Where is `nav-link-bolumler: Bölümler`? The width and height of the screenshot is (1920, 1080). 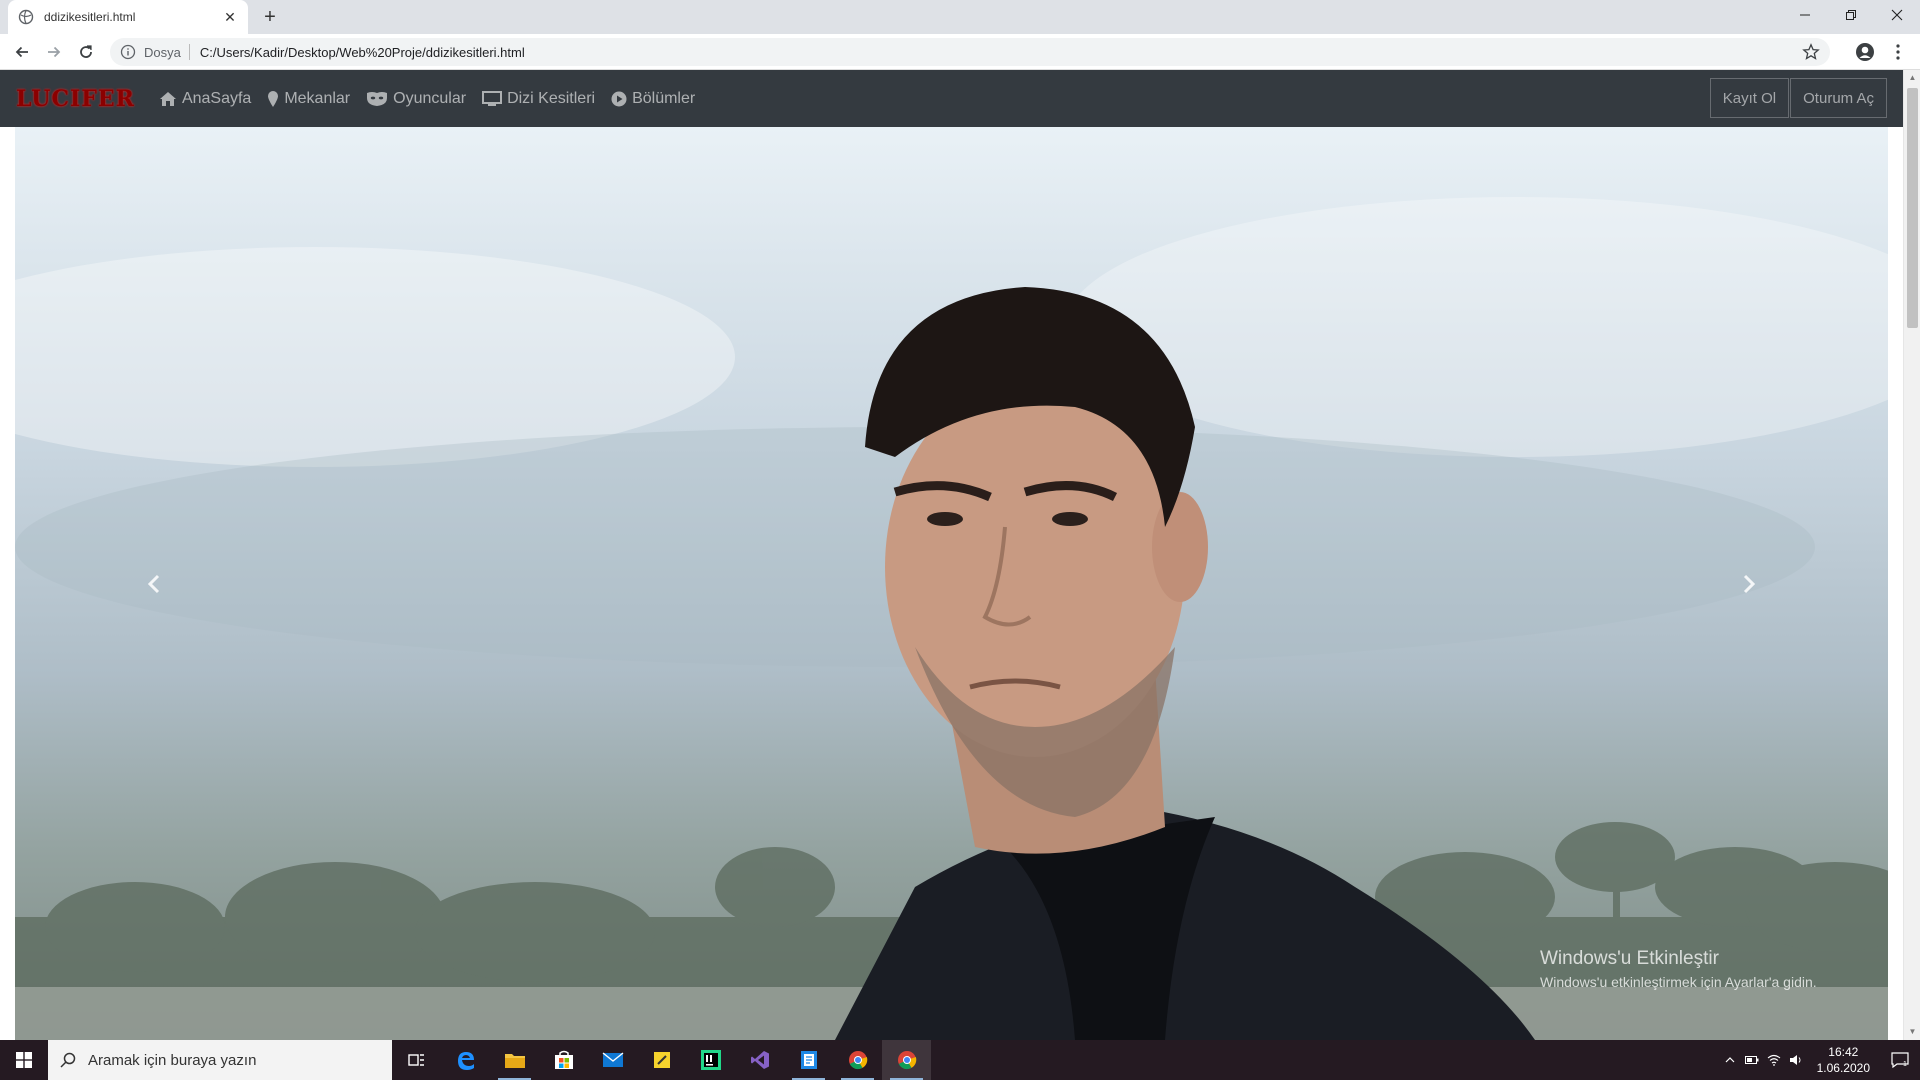
nav-link-bolumler: Bölümler is located at coordinates (653, 99).